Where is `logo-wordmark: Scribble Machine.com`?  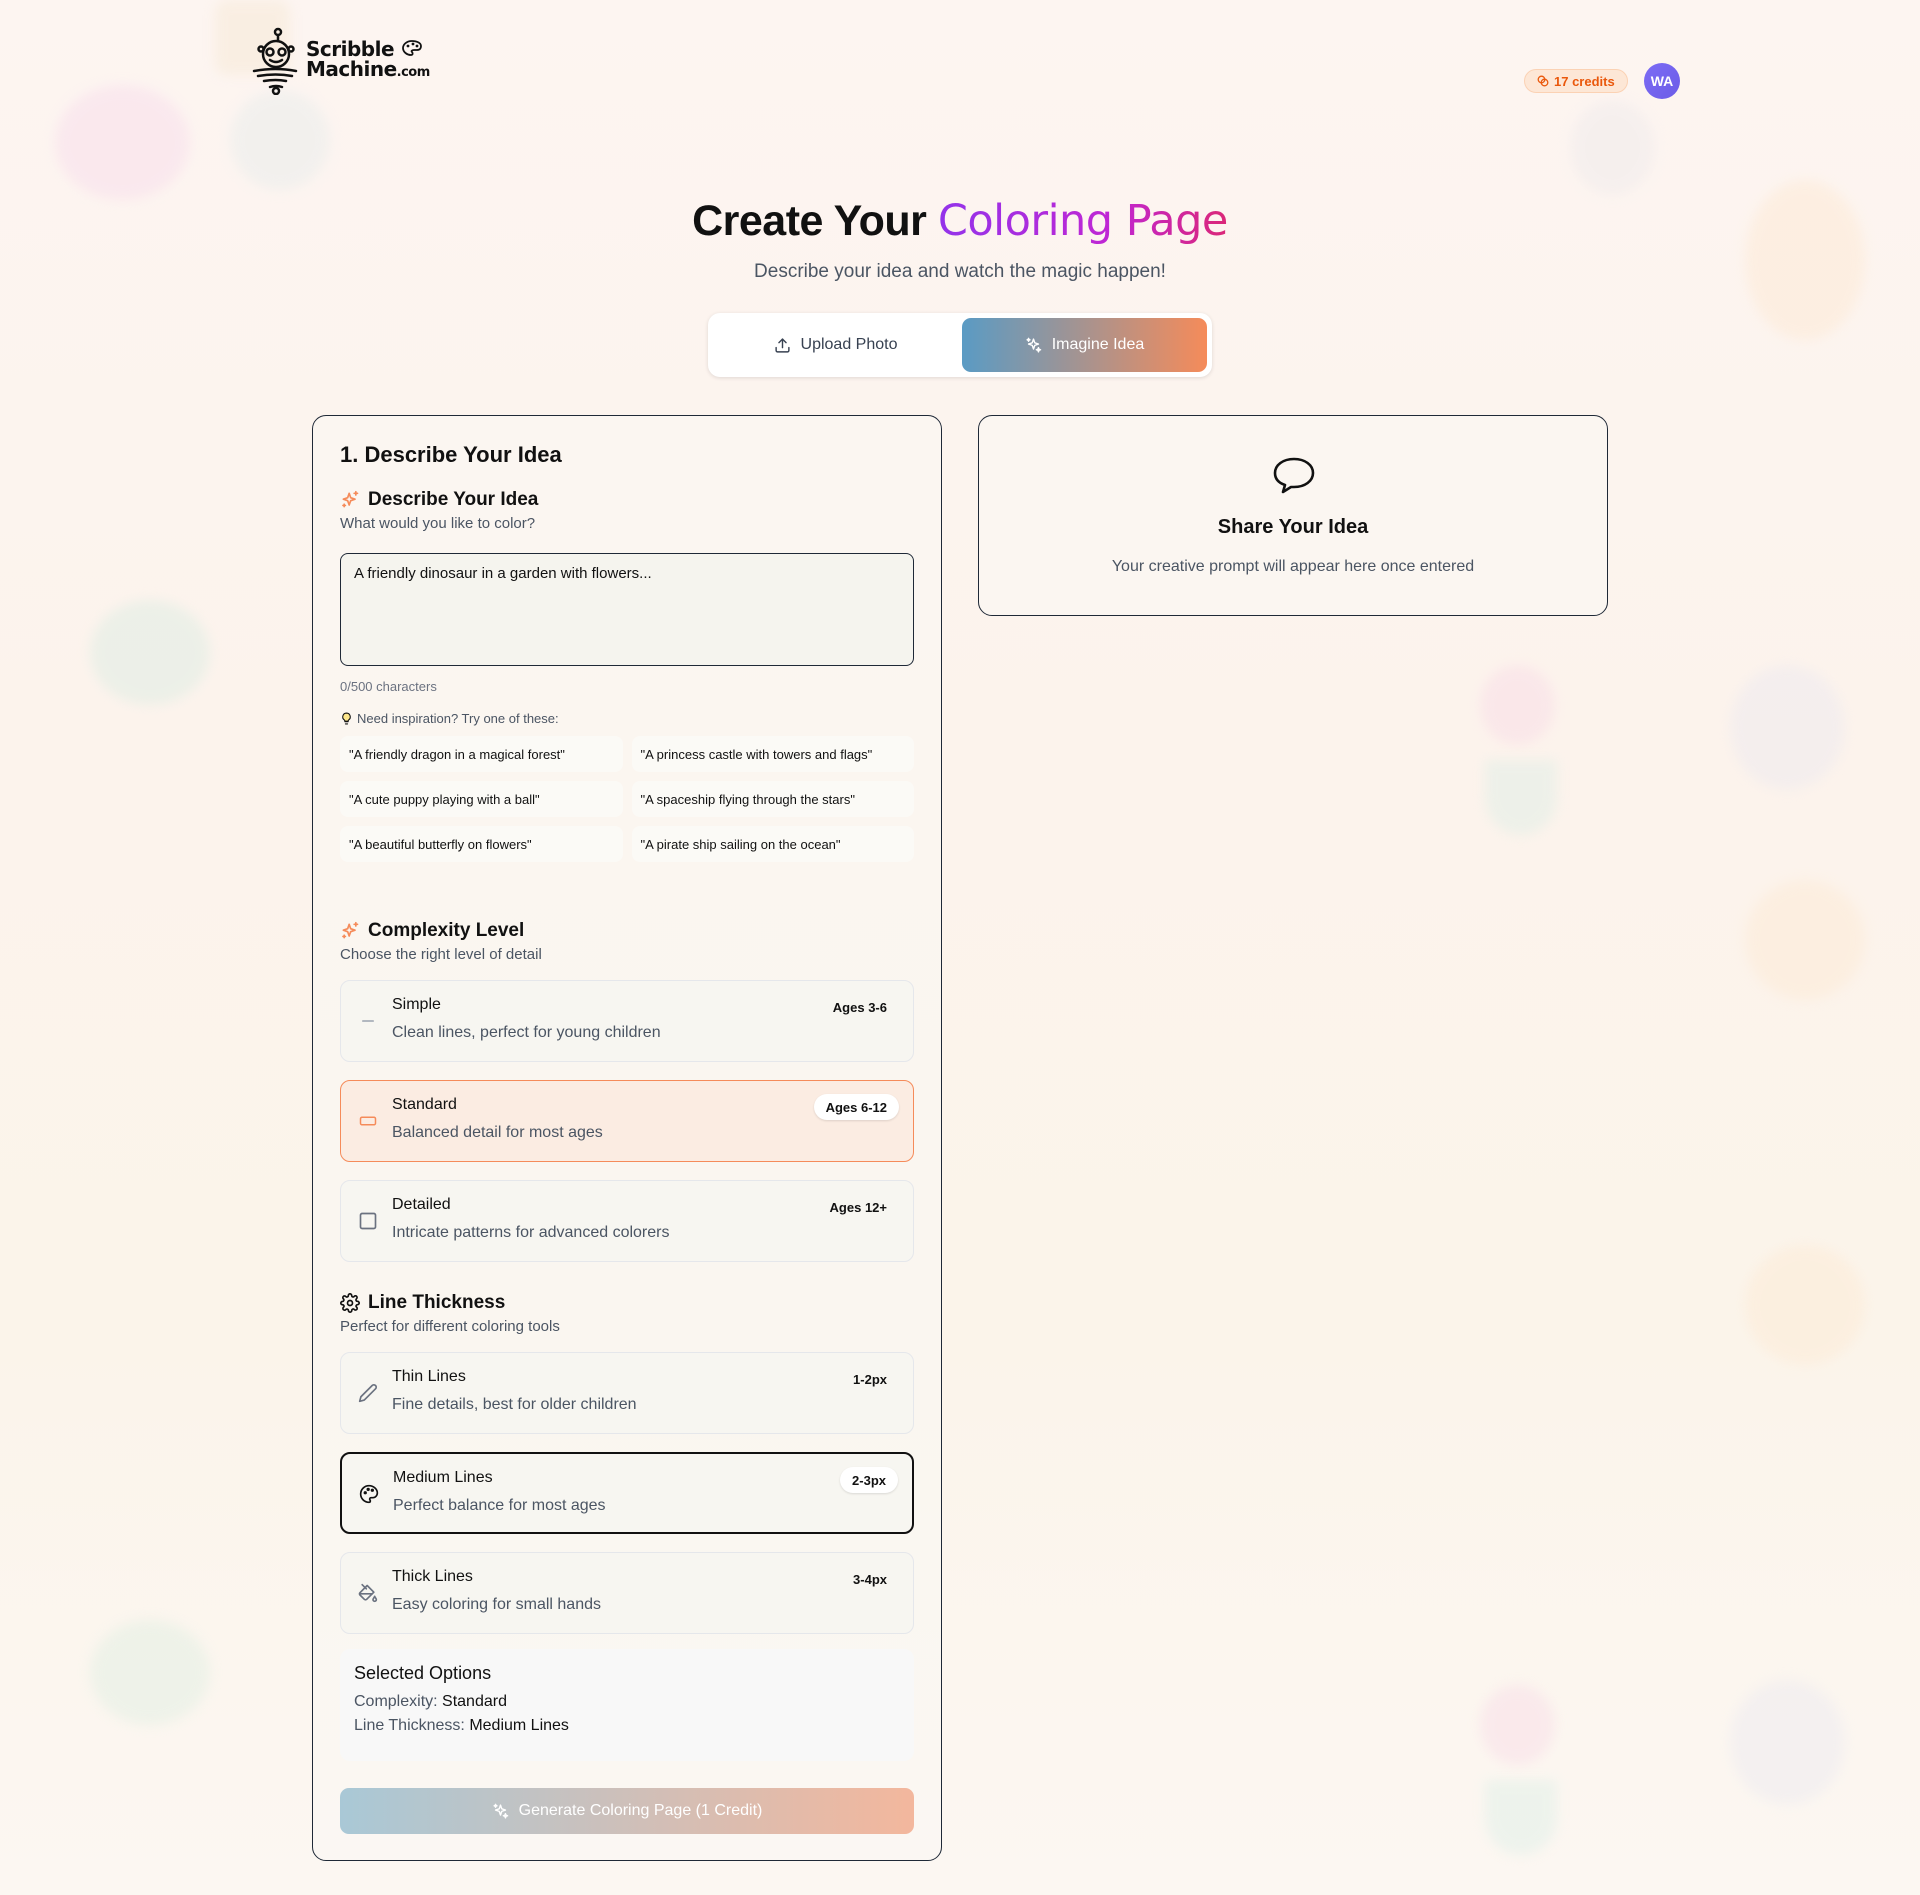
logo-wordmark: Scribble Machine.com is located at coordinates (368, 61).